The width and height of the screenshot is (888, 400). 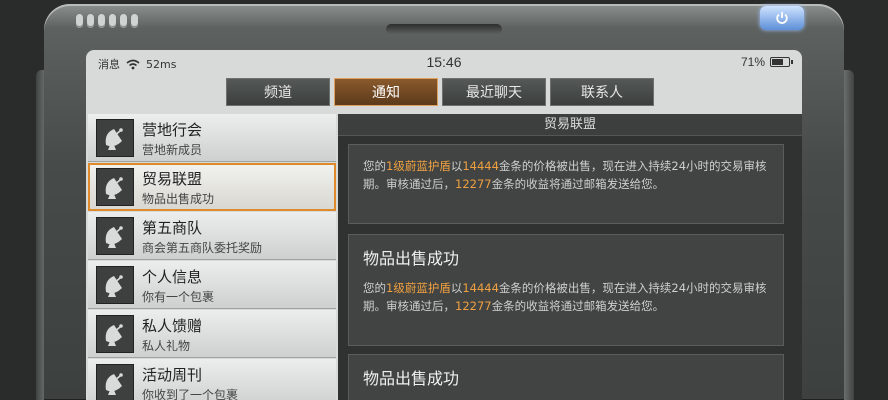 I want to click on list-item-title: 个人信息, so click(x=172, y=277).